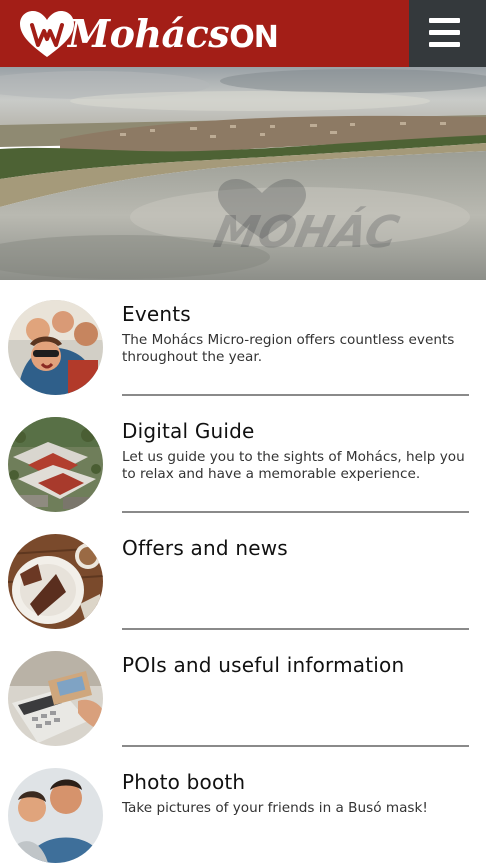 The width and height of the screenshot is (486, 865). I want to click on hero-watermark-text: MOHÁC, so click(306, 231).